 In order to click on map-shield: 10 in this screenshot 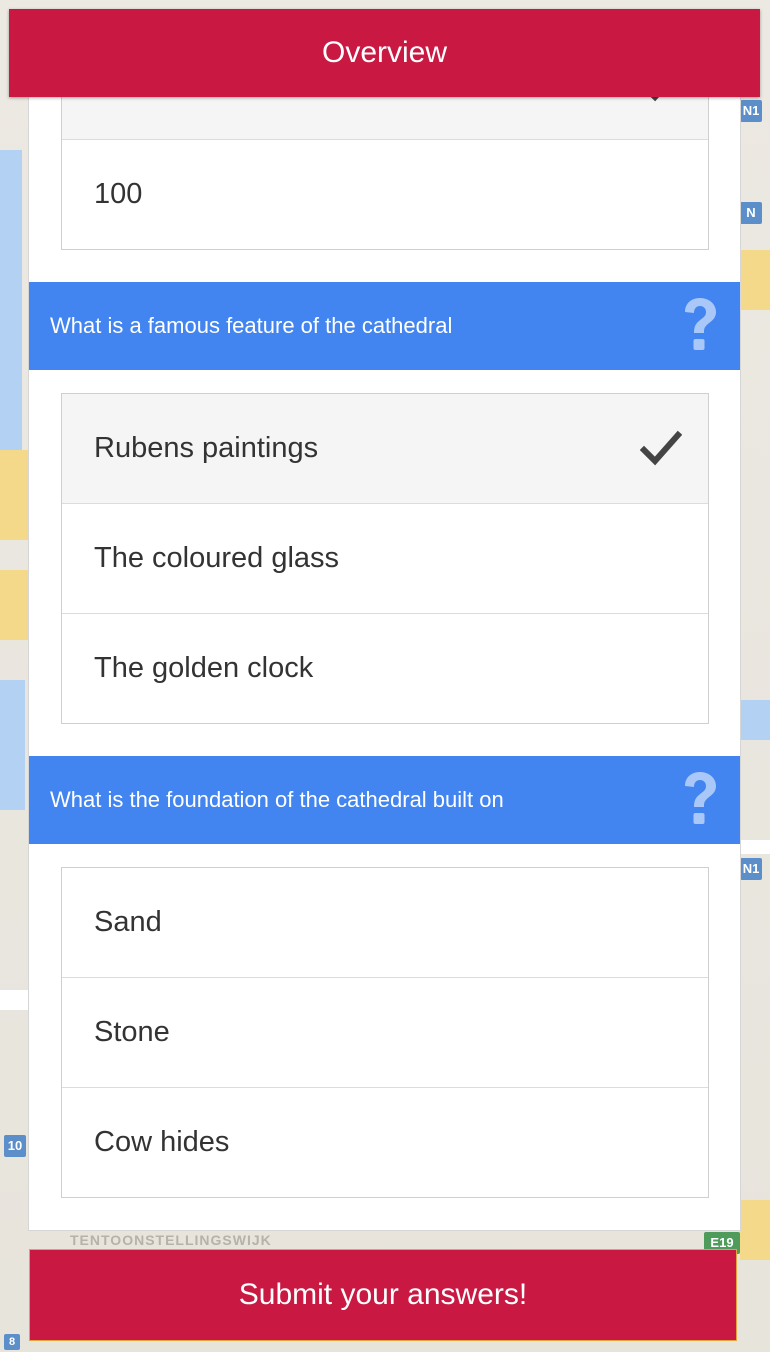, I will do `click(15, 1146)`.